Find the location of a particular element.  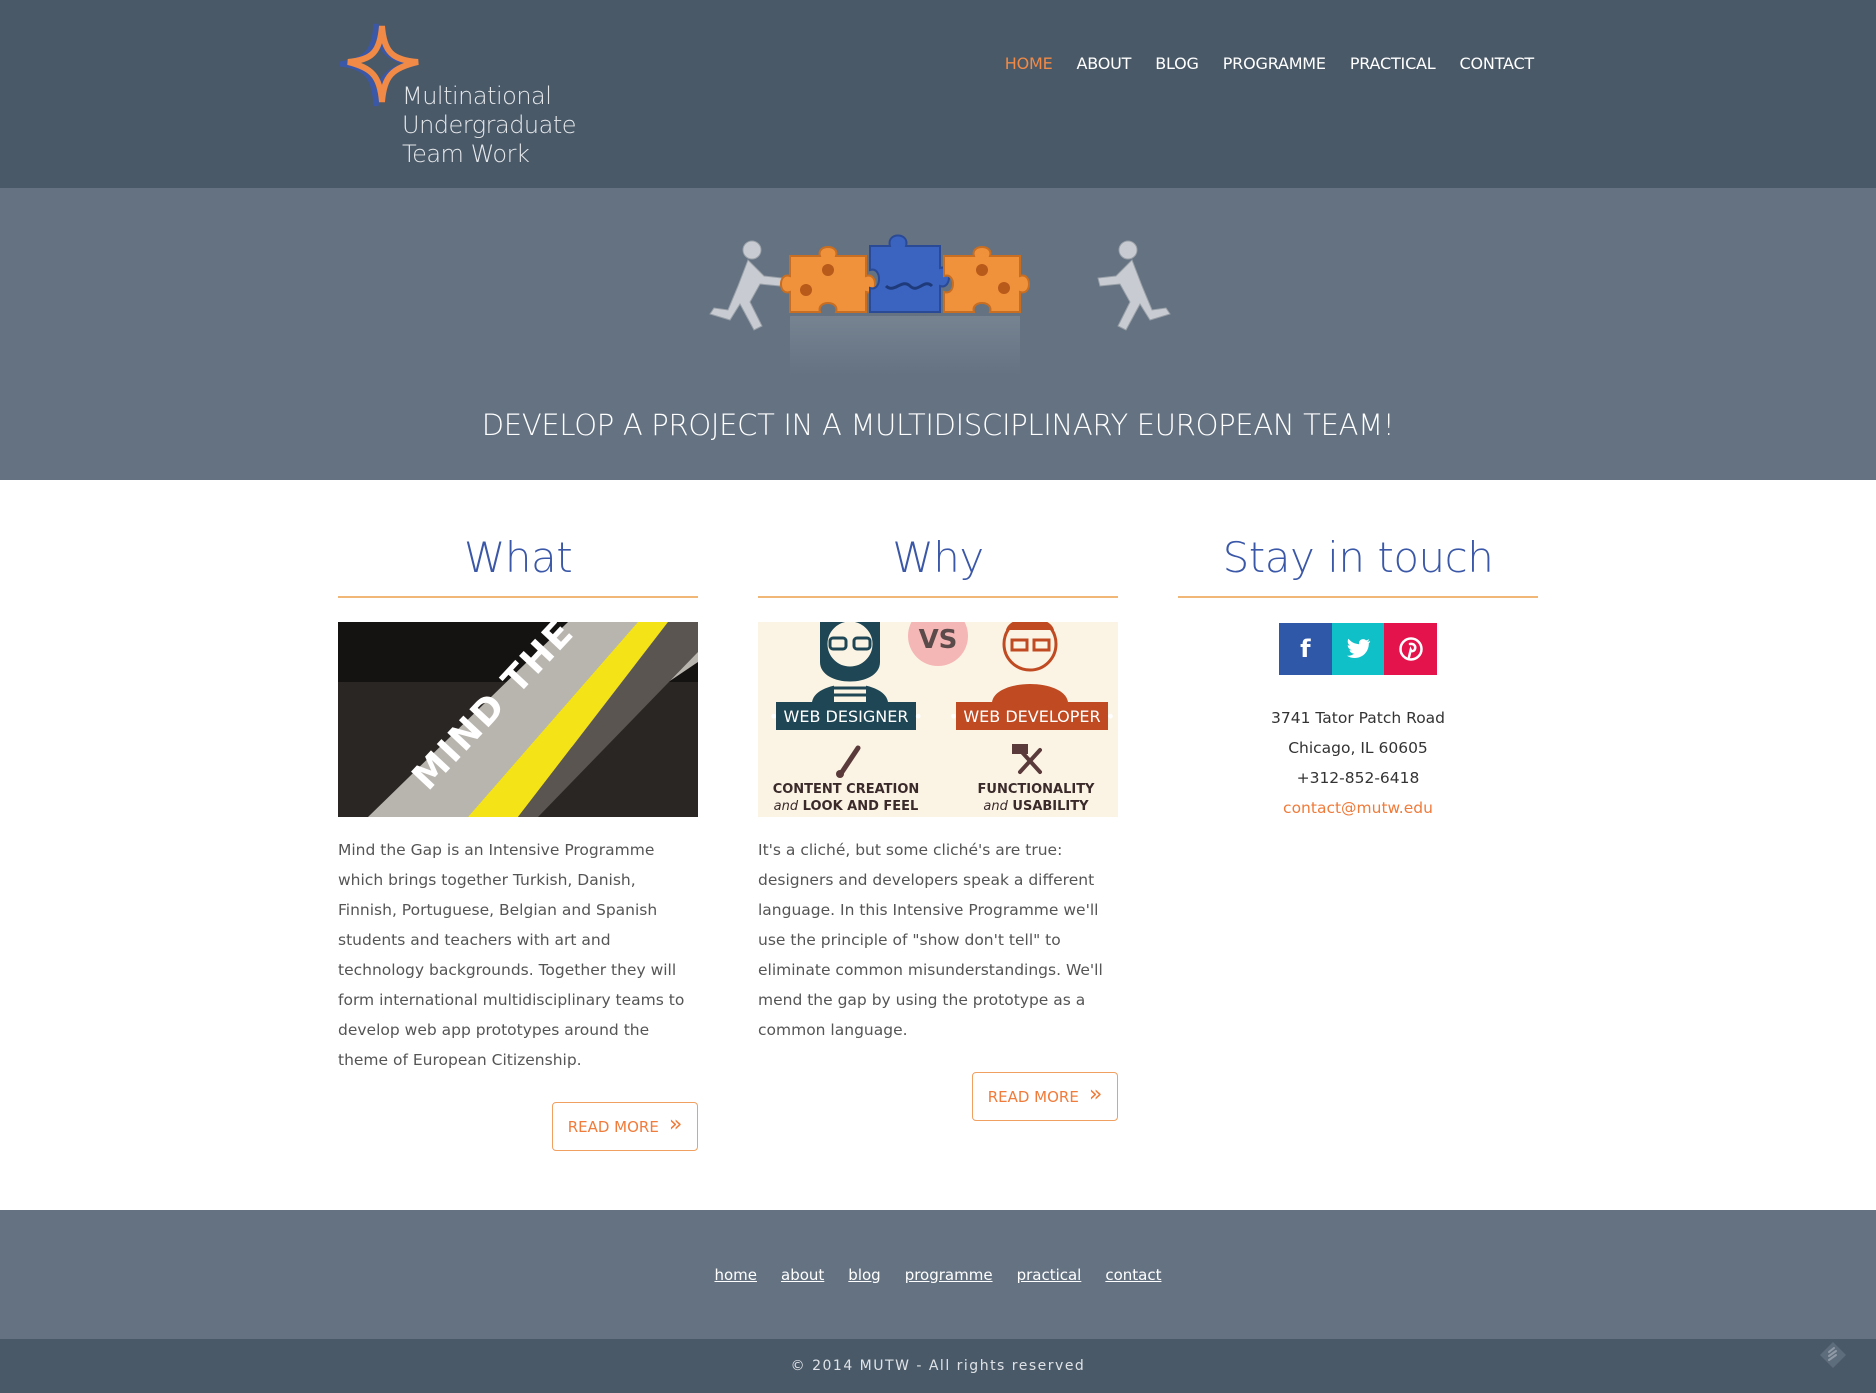

web-designer-label: • WEB DESIGNER • is located at coordinates (846, 716).